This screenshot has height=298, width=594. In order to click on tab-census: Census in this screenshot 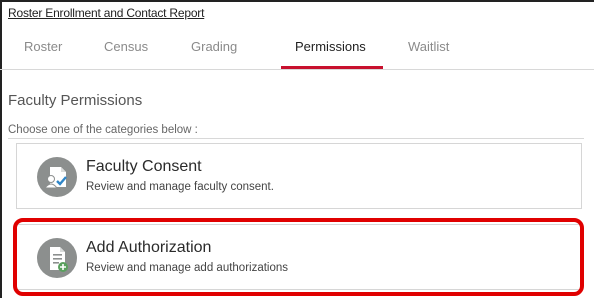, I will do `click(126, 53)`.